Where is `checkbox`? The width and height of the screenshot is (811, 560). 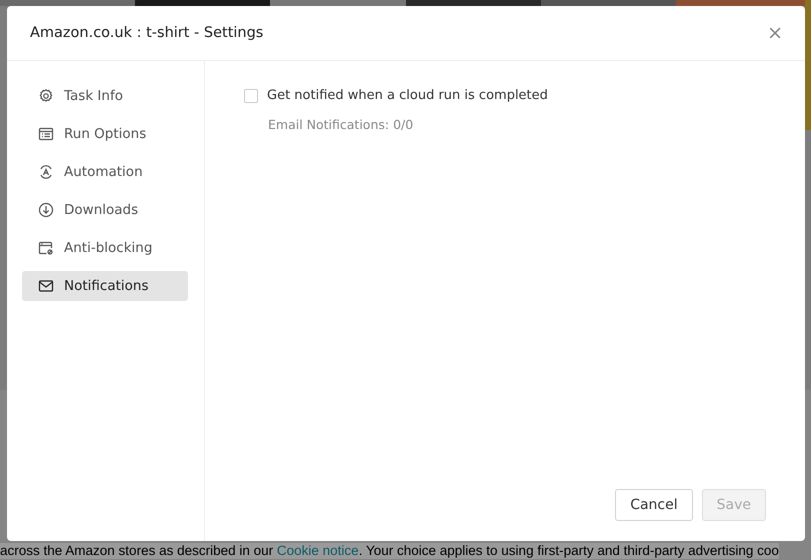
checkbox is located at coordinates (251, 95).